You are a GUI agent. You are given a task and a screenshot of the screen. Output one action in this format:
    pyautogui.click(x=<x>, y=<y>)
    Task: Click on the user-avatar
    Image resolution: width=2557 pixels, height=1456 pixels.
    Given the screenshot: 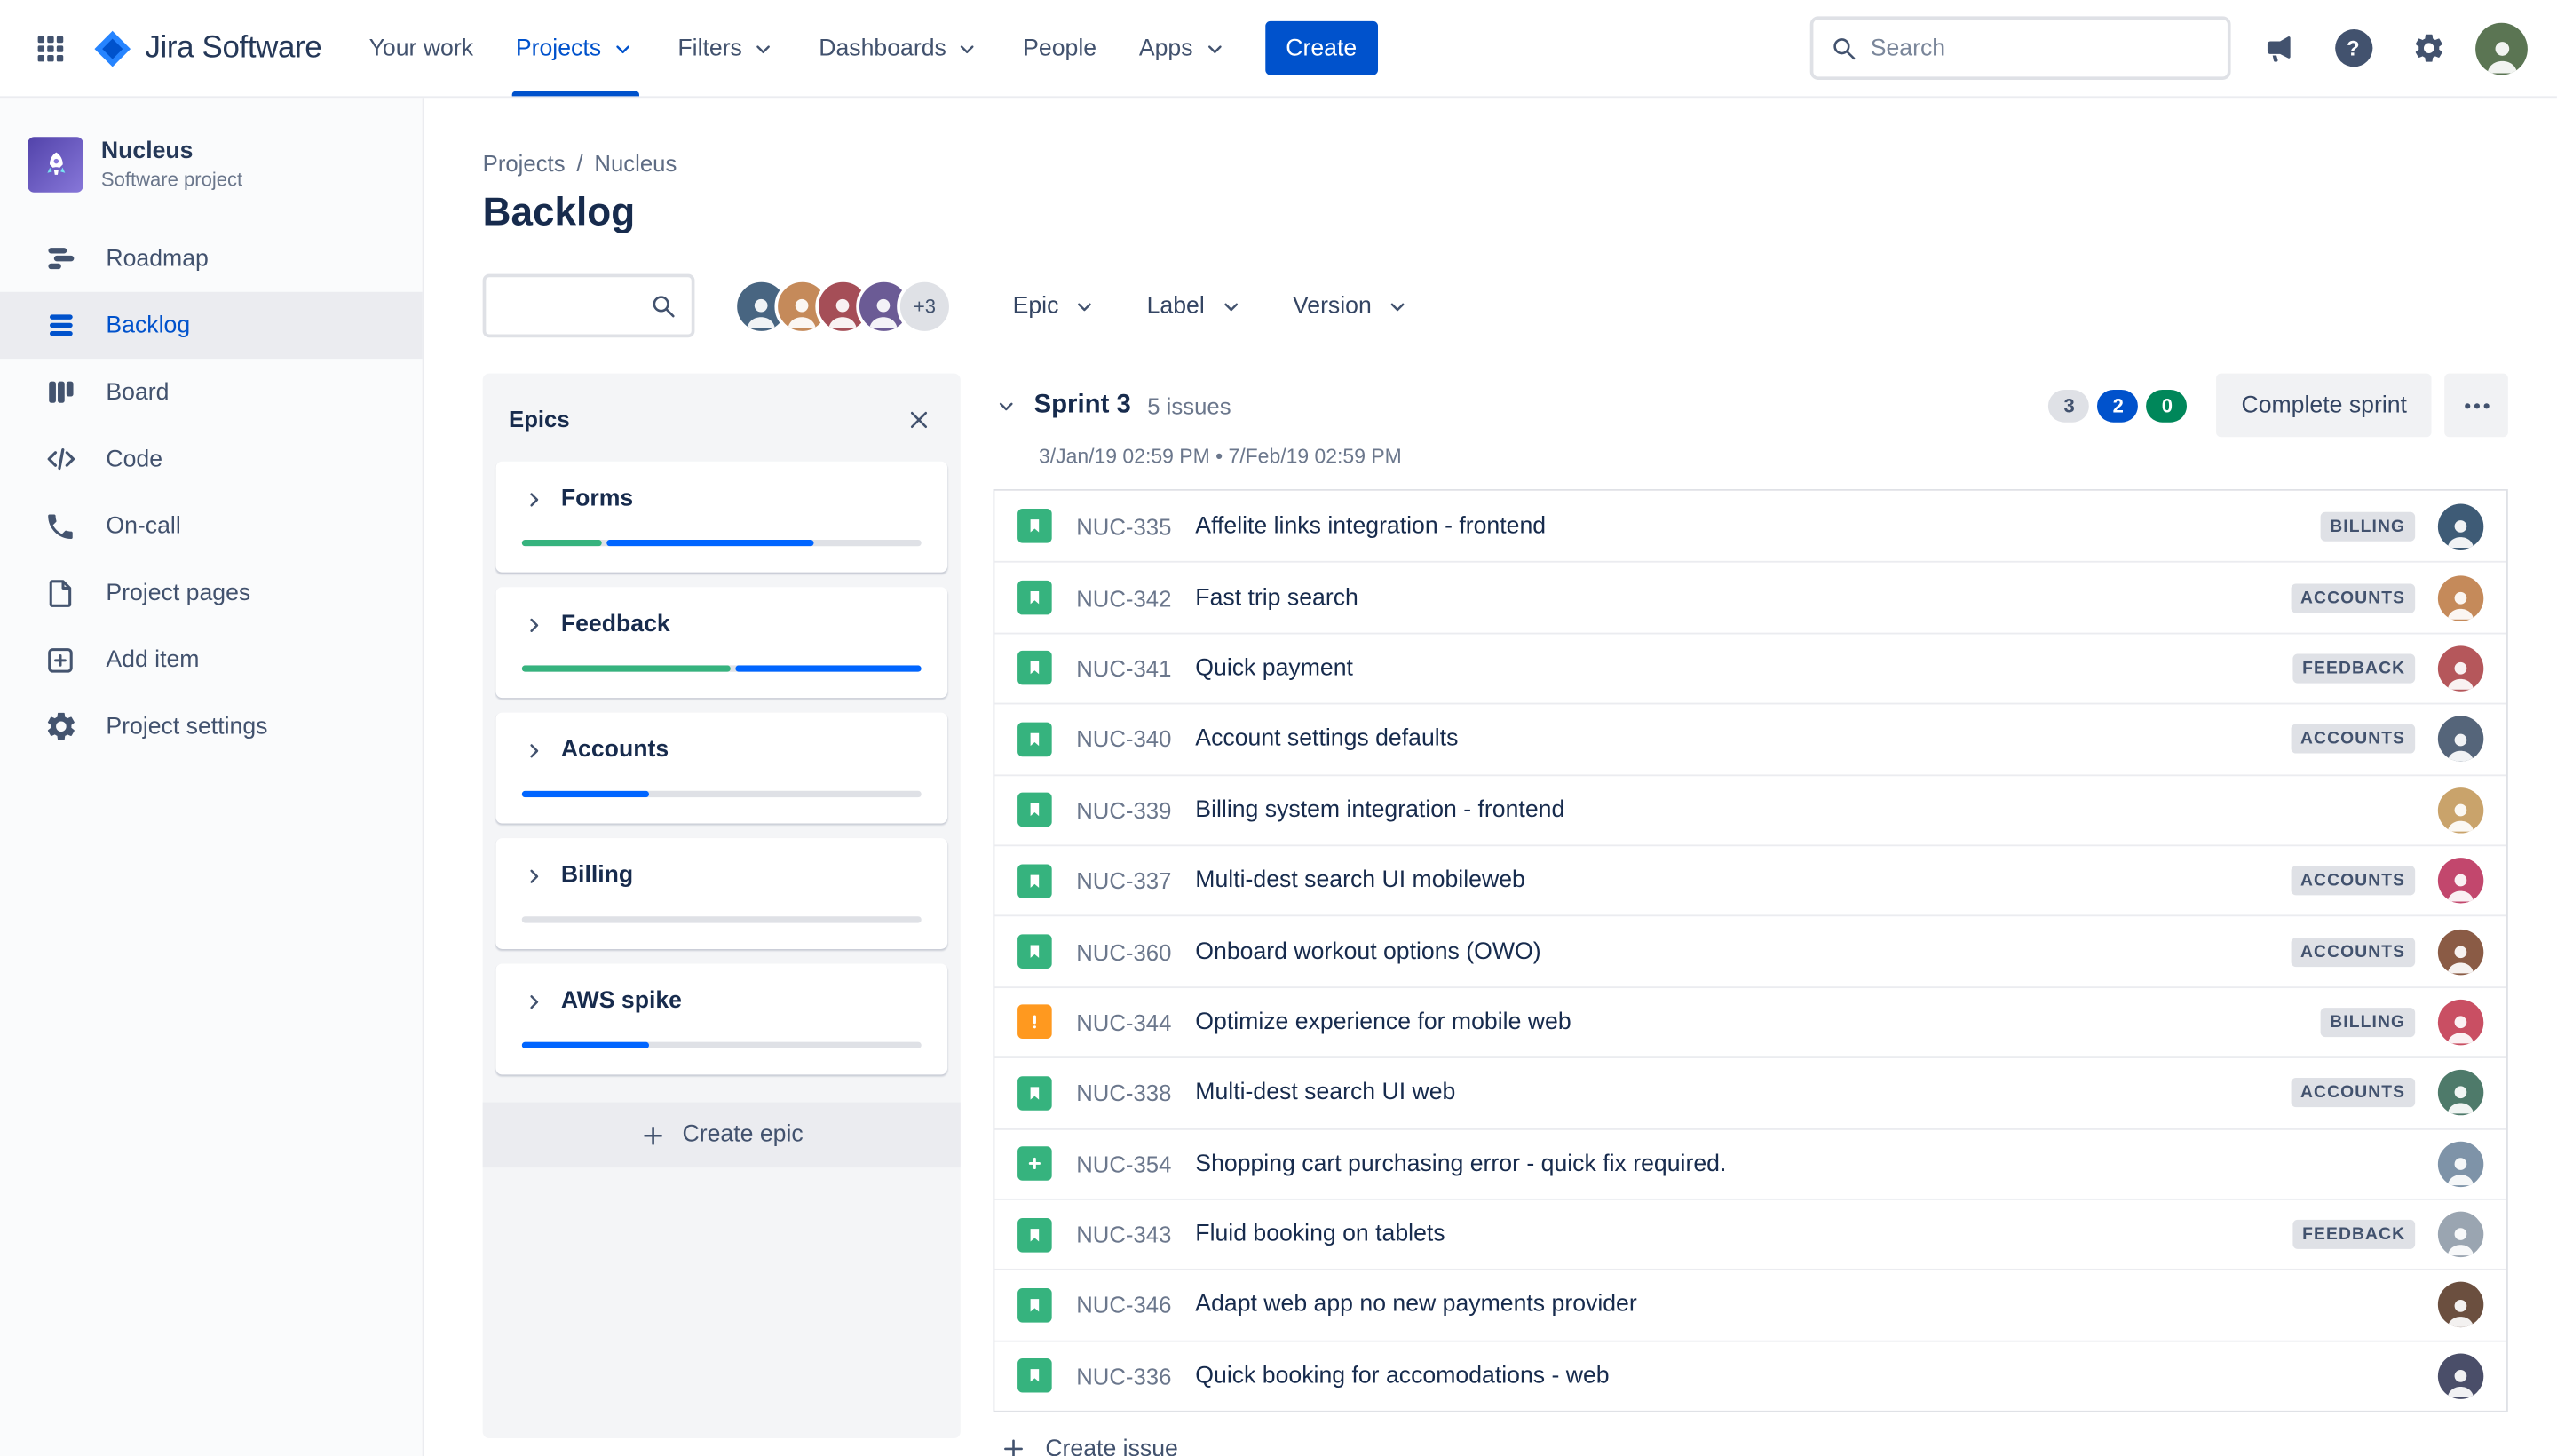 What is the action you would take?
    pyautogui.click(x=2501, y=48)
    